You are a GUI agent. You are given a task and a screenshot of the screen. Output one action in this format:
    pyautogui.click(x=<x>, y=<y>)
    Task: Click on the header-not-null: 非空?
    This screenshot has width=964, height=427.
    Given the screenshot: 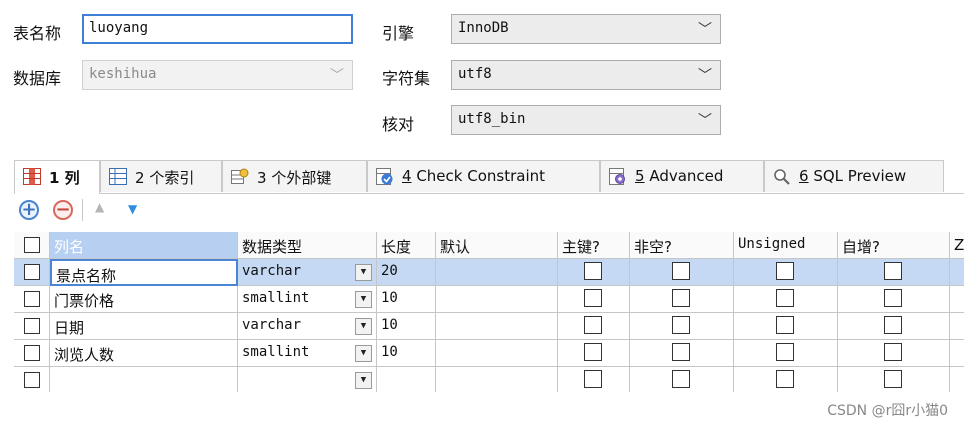 What is the action you would take?
    pyautogui.click(x=682, y=245)
    